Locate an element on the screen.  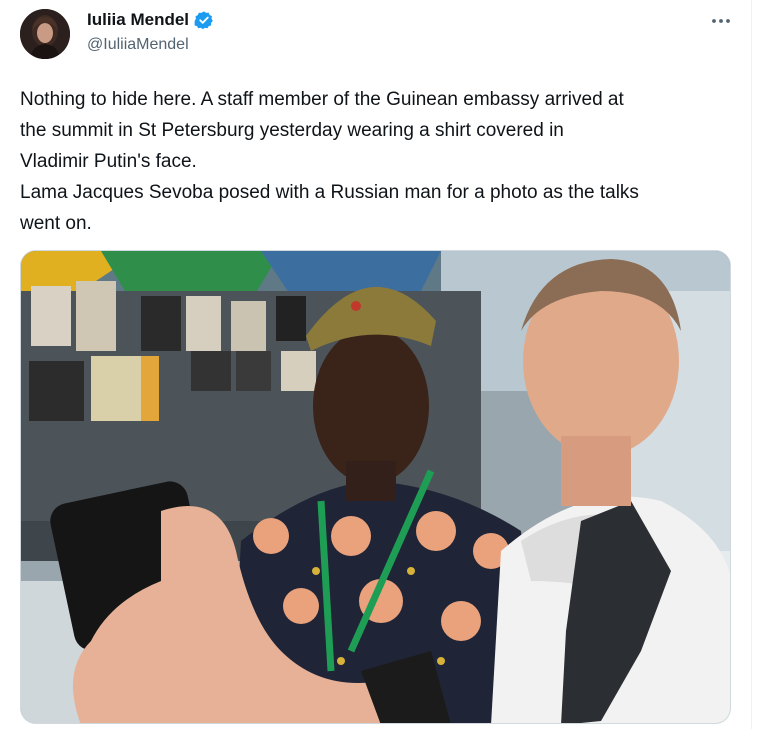
author-handle: @IuliiaMendel is located at coordinates (138, 45).